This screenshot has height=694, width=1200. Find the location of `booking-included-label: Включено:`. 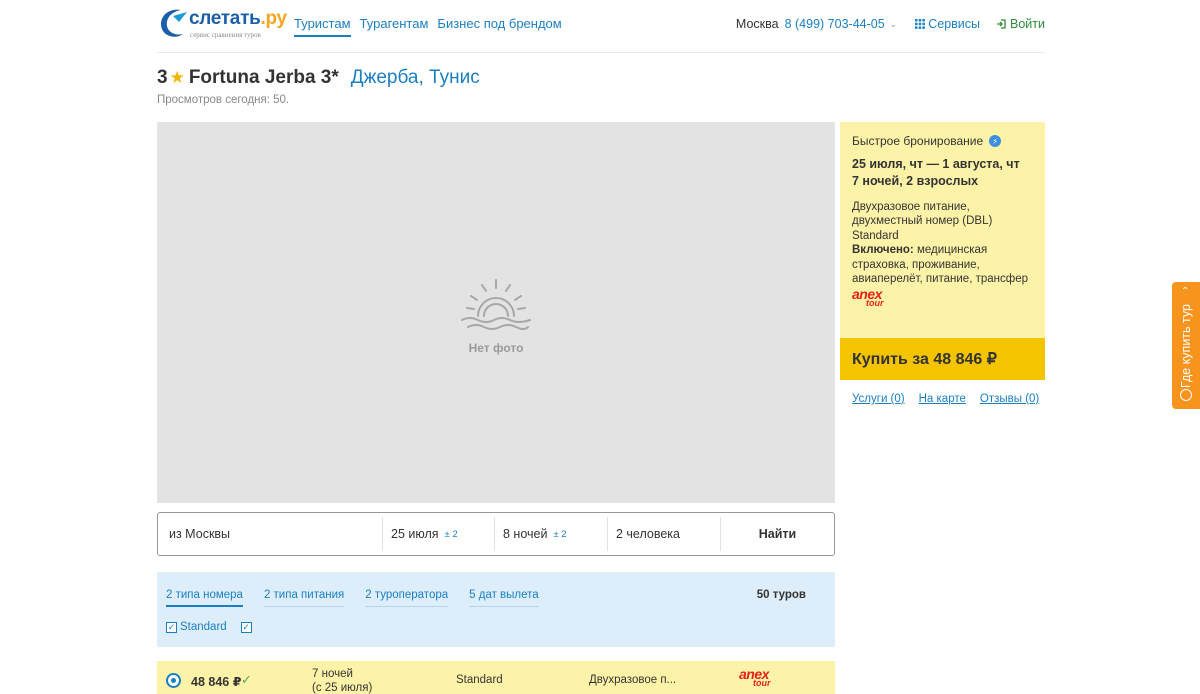

booking-included-label: Включено: is located at coordinates (883, 250).